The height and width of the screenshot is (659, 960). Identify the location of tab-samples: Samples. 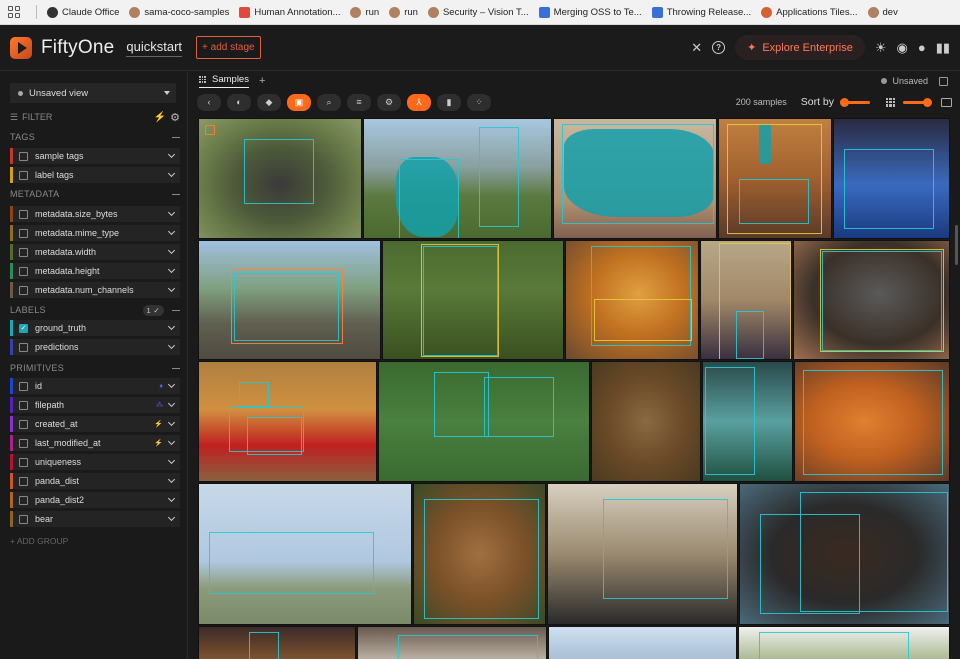
(224, 81).